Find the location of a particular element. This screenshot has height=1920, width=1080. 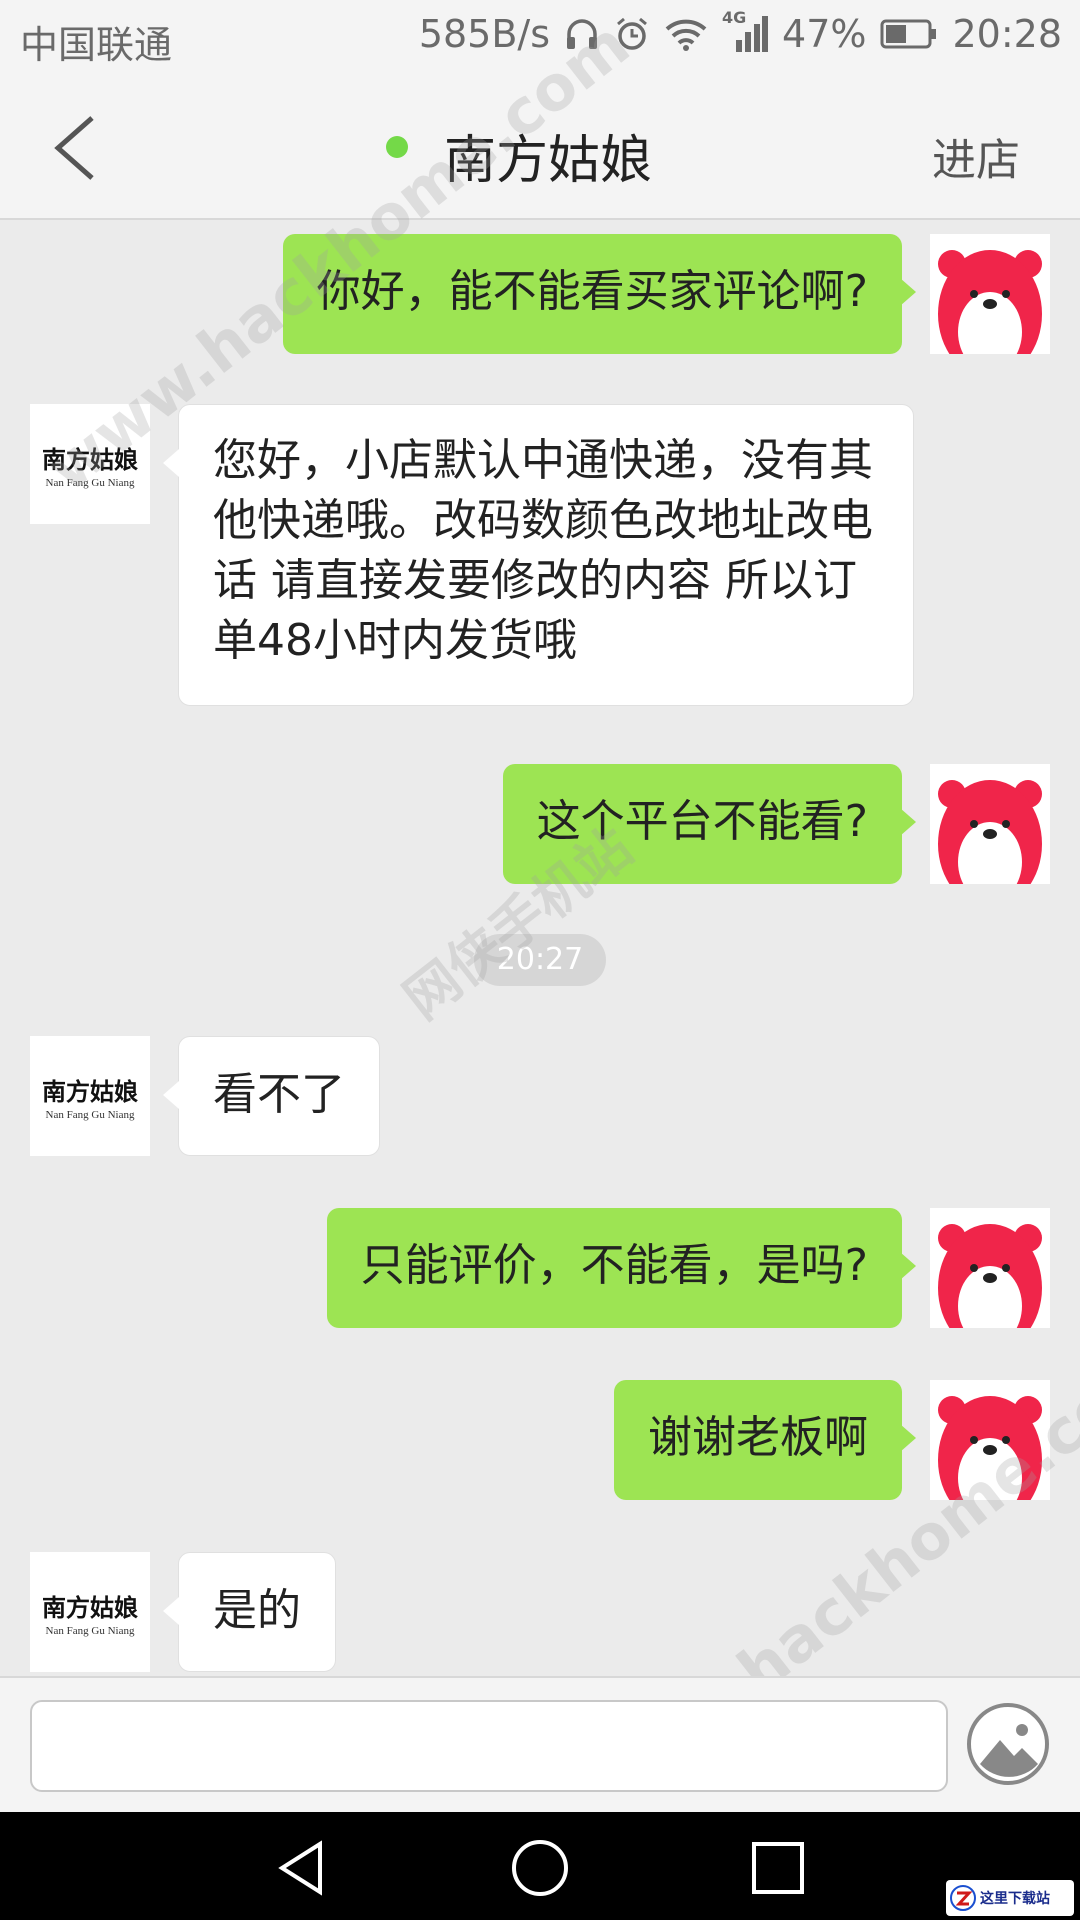

wifi-icon is located at coordinates (686, 35).